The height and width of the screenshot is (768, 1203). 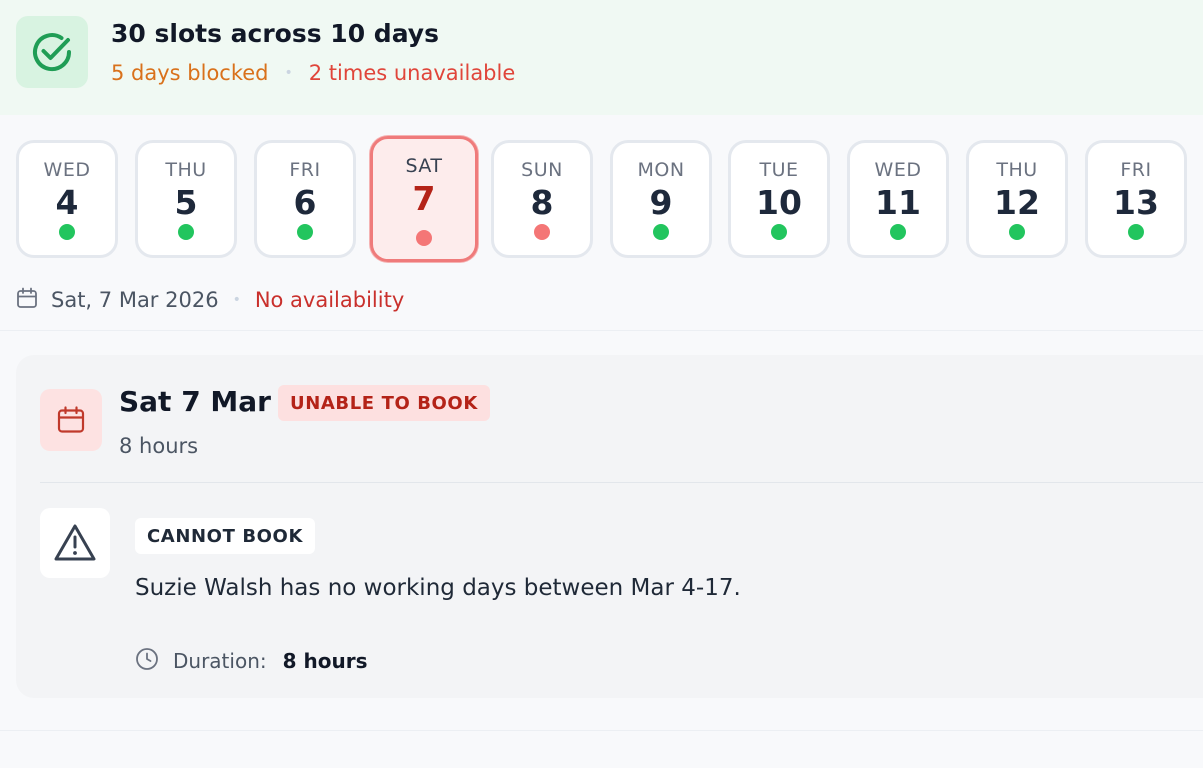 What do you see at coordinates (159, 446) in the screenshot?
I see `detail-subtitle: 8 hours` at bounding box center [159, 446].